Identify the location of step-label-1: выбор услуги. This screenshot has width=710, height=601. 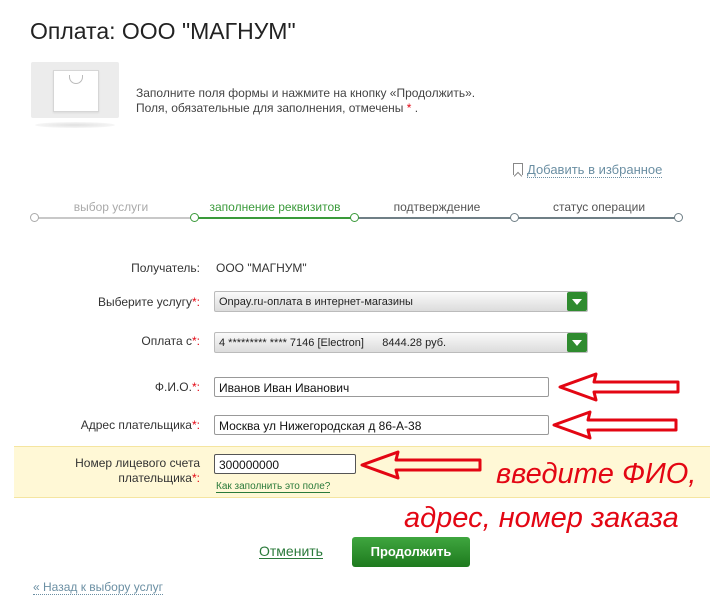
(111, 207).